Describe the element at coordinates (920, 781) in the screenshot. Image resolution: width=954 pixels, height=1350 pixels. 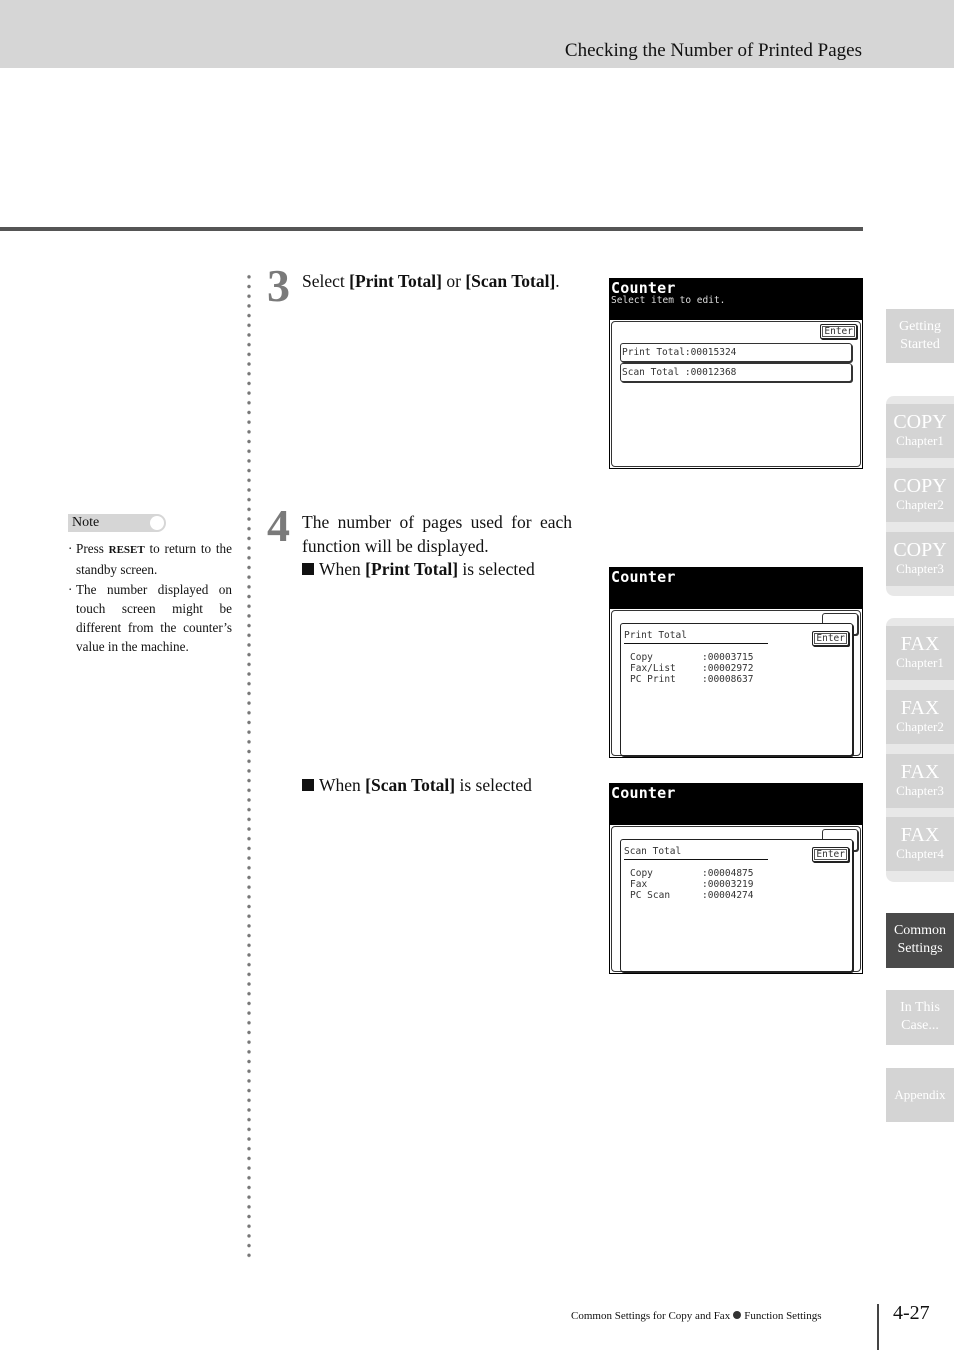
I see `tab-fax-chapter3: FAX Chapter3` at that location.